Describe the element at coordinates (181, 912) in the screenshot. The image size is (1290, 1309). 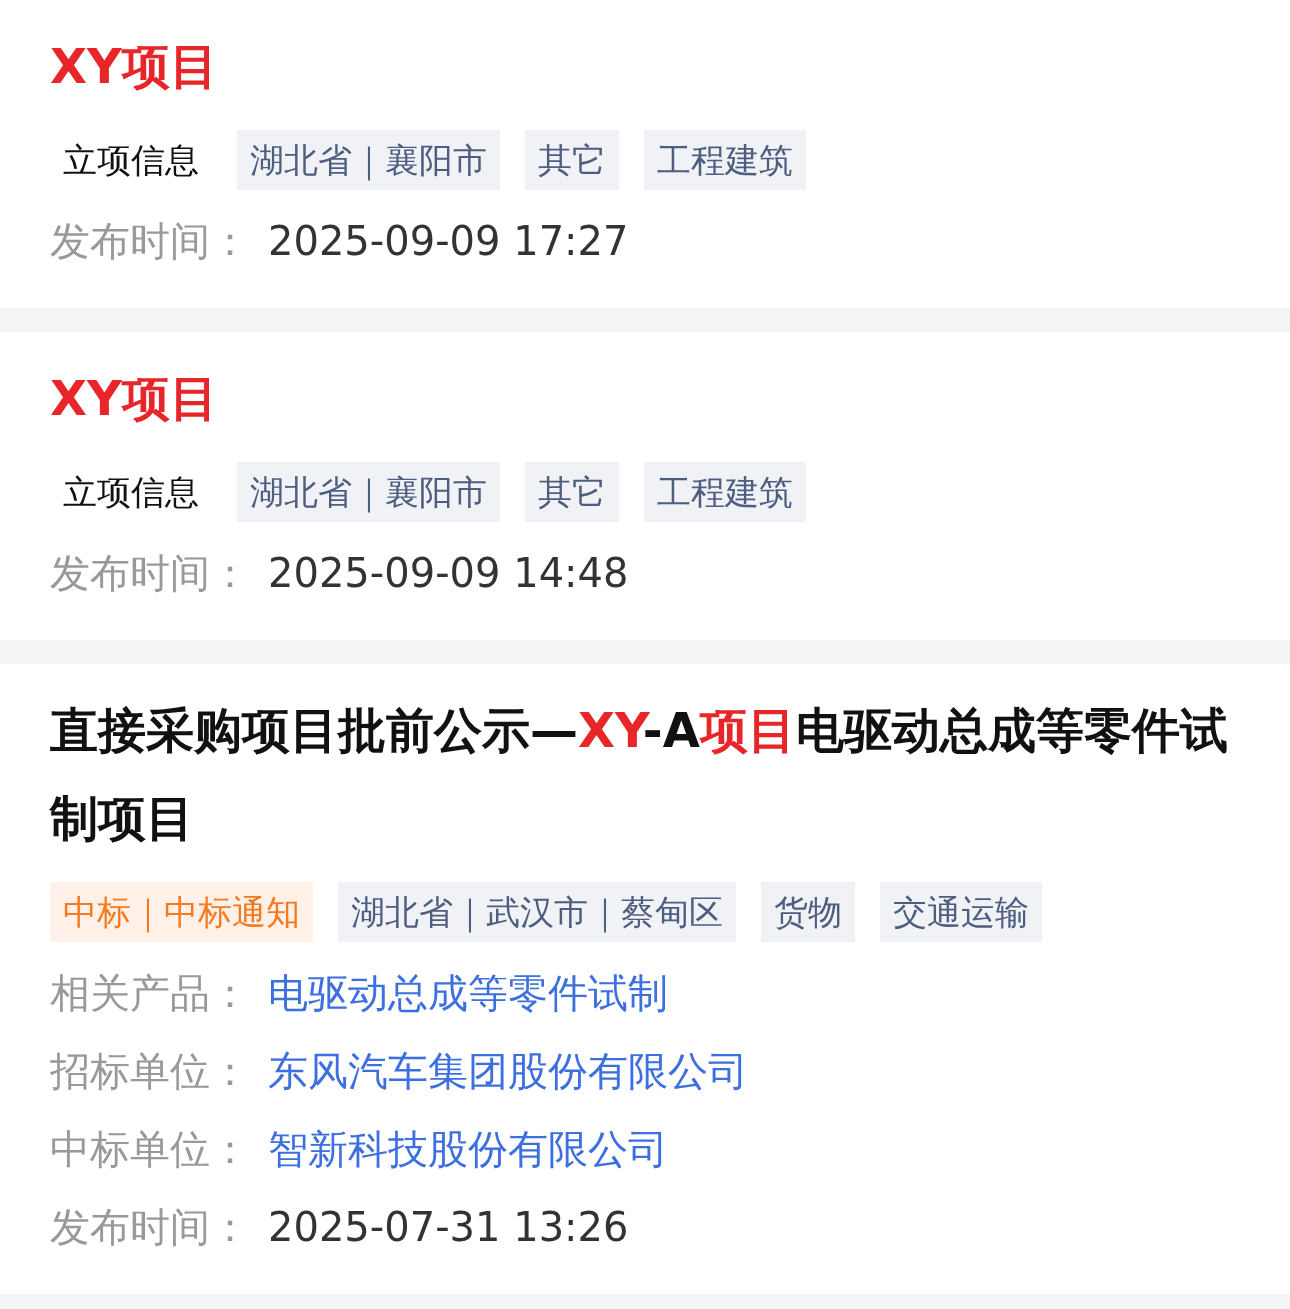
I see `status-tag: 中标｜中标通知` at that location.